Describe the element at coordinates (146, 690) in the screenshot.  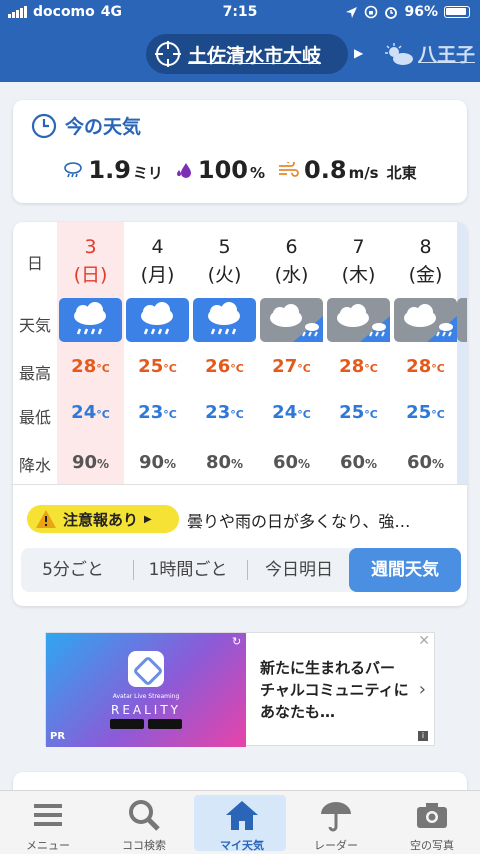
I see `ad-image: Avatar Live Streaming REALITY PR ↻` at that location.